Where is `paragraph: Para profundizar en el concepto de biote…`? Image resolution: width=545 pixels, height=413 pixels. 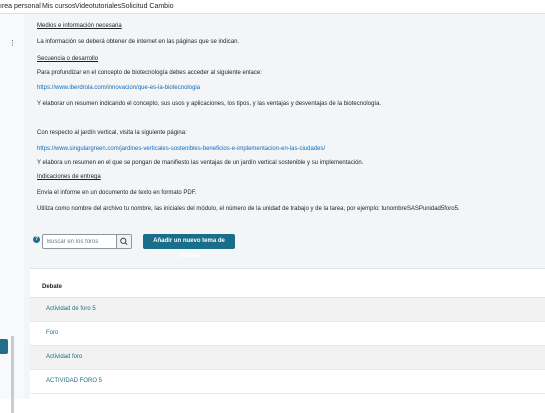 paragraph: Para profundizar en el concepto de biote… is located at coordinates (149, 73).